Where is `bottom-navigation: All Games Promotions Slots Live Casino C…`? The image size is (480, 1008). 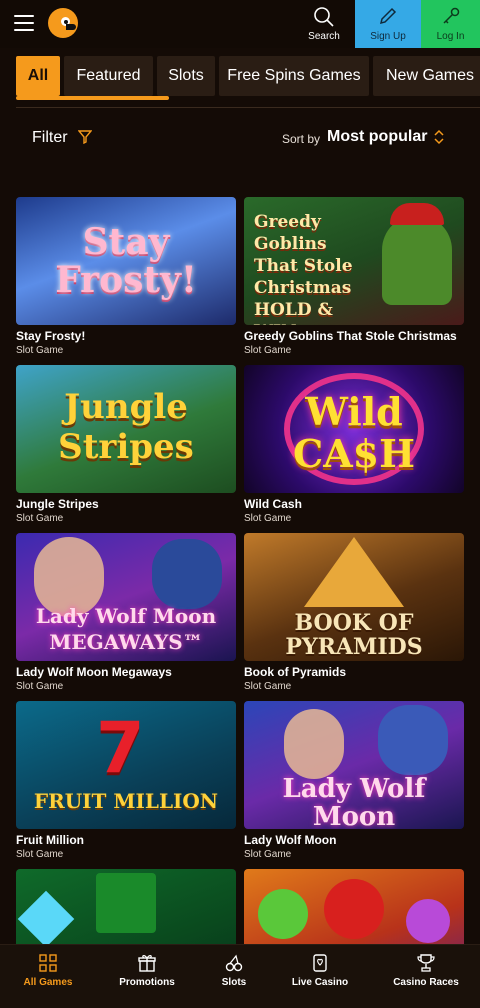 bottom-navigation: All Games Promotions Slots Live Casino C… is located at coordinates (240, 976).